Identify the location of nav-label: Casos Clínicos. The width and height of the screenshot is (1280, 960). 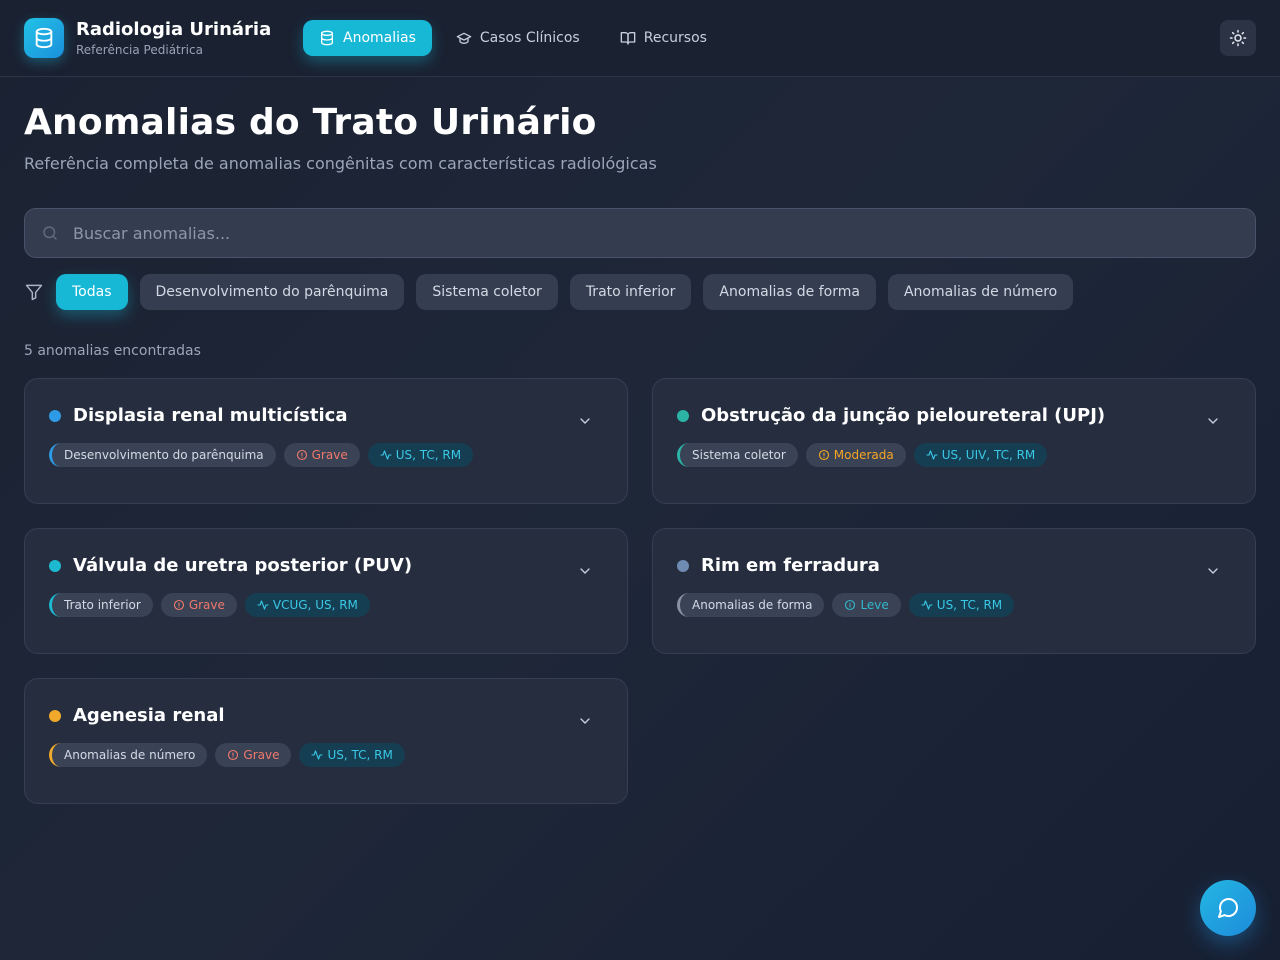
(529, 38).